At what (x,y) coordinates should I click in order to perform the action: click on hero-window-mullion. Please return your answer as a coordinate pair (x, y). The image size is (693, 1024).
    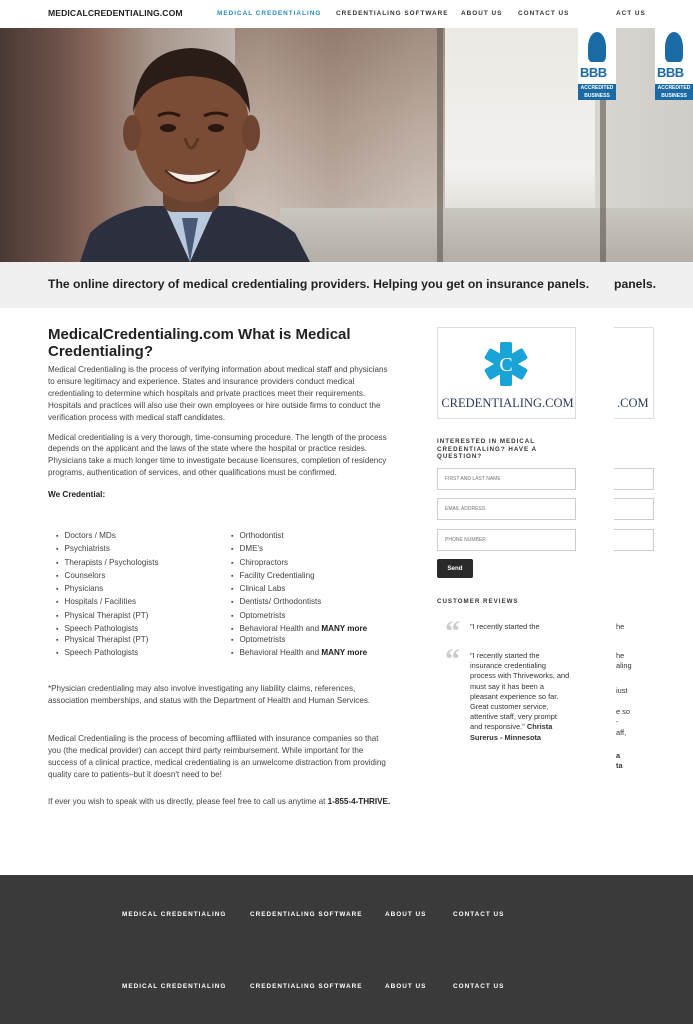
    Looking at the image, I should click on (440, 145).